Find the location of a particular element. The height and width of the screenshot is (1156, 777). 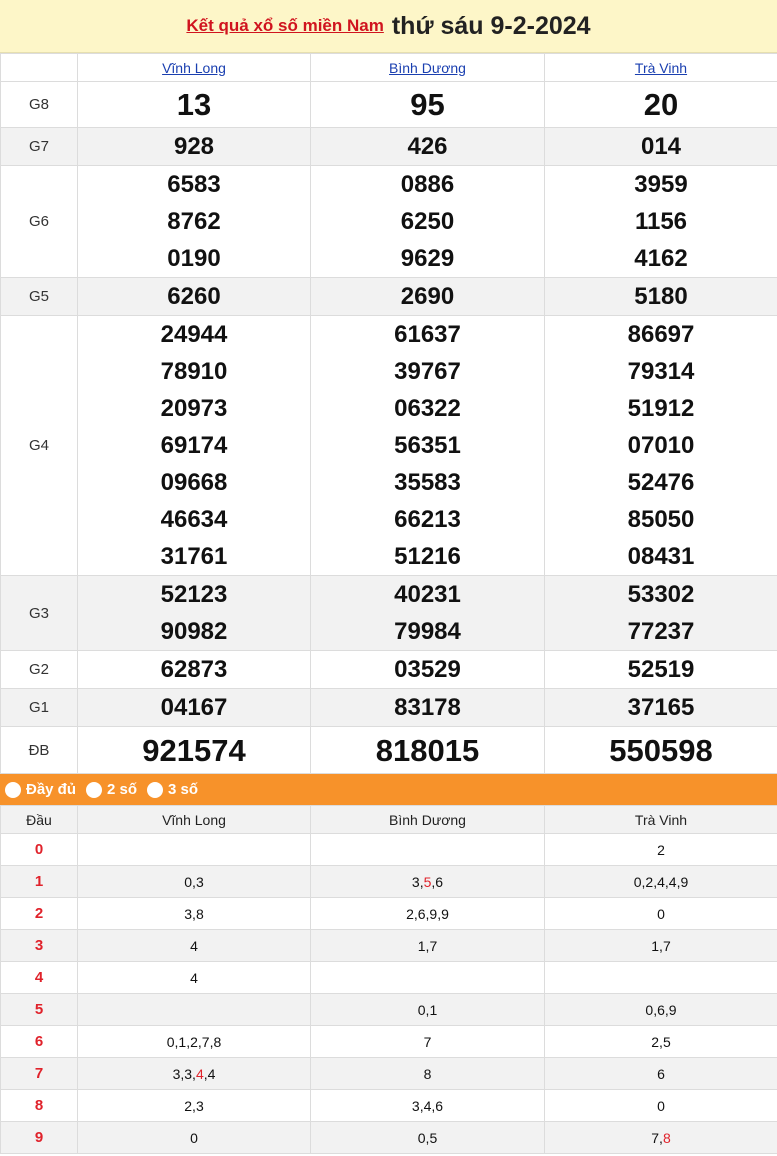

loto-row: 44 is located at coordinates (388, 977).